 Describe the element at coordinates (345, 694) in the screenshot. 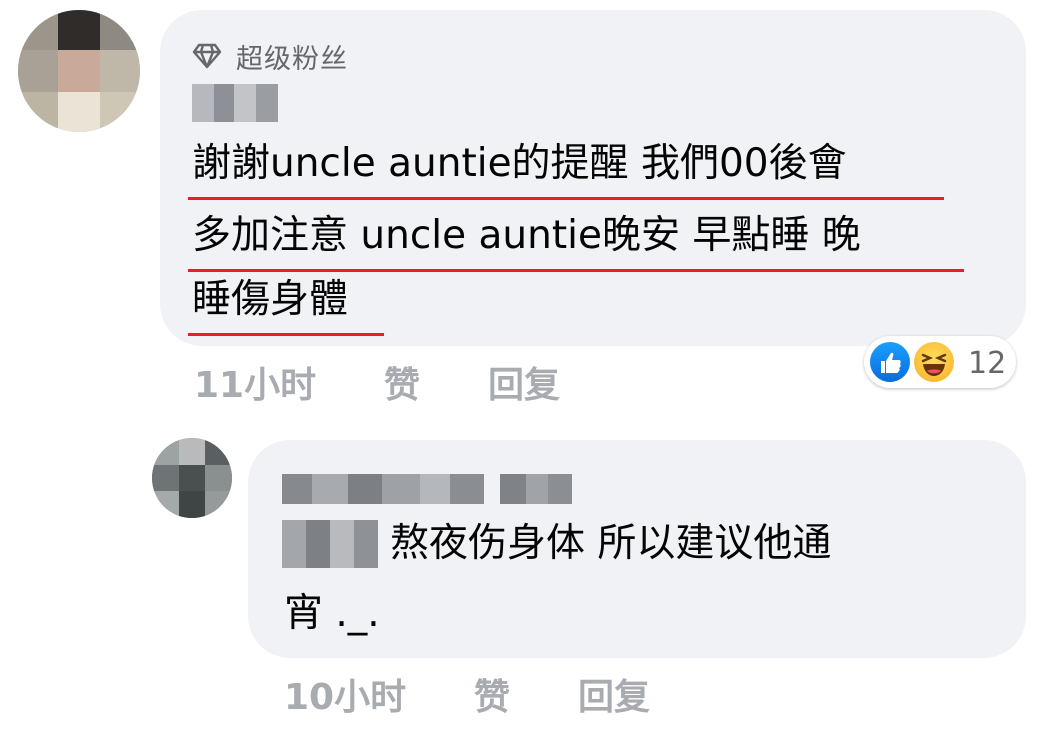

I see `reply-timestamp: 10小时` at that location.